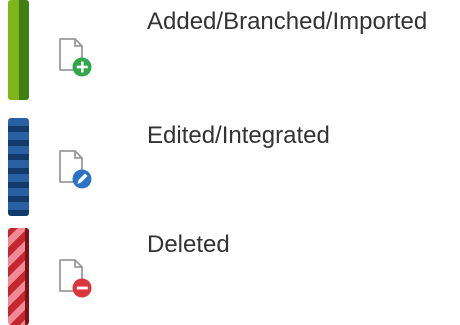 The image size is (460, 325). Describe the element at coordinates (188, 244) in the screenshot. I see `legend-label-deleted: Deleted` at that location.